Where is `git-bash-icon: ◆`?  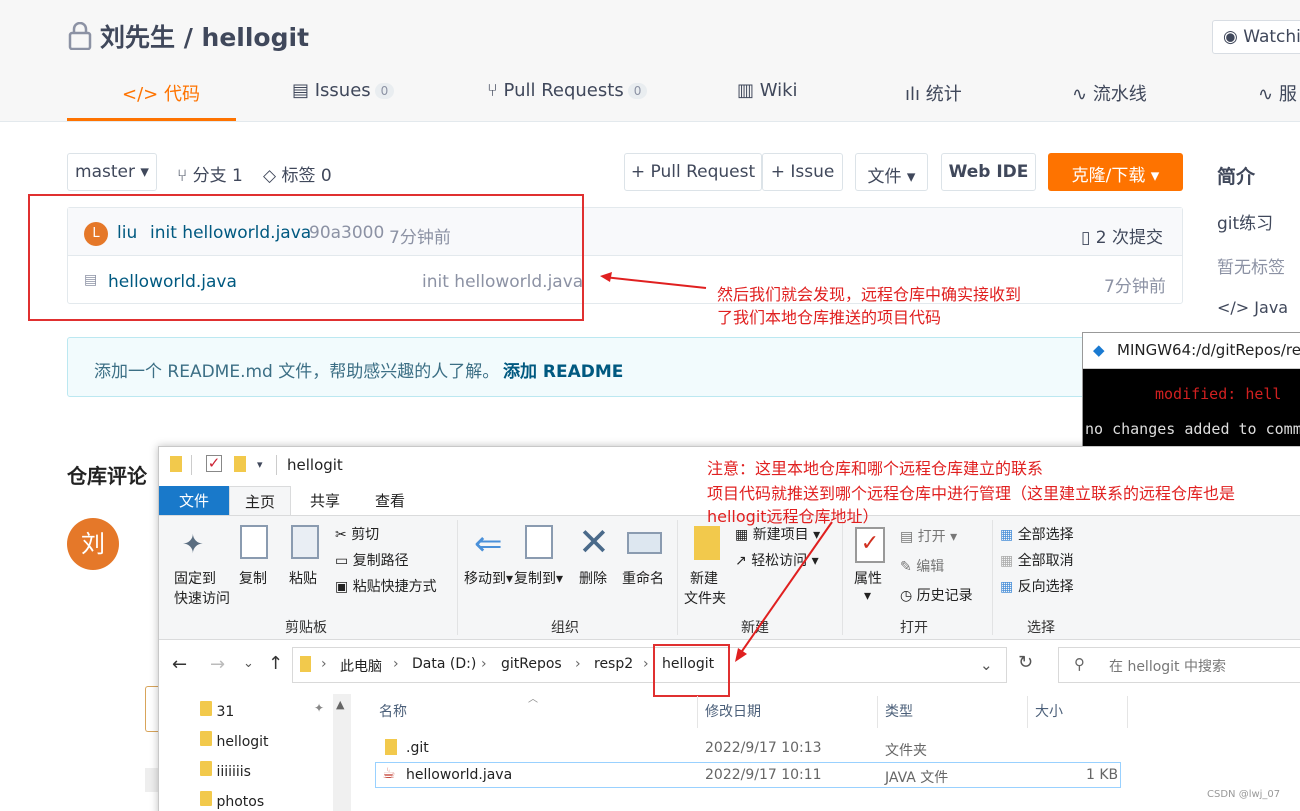
git-bash-icon: ◆ is located at coordinates (1099, 350).